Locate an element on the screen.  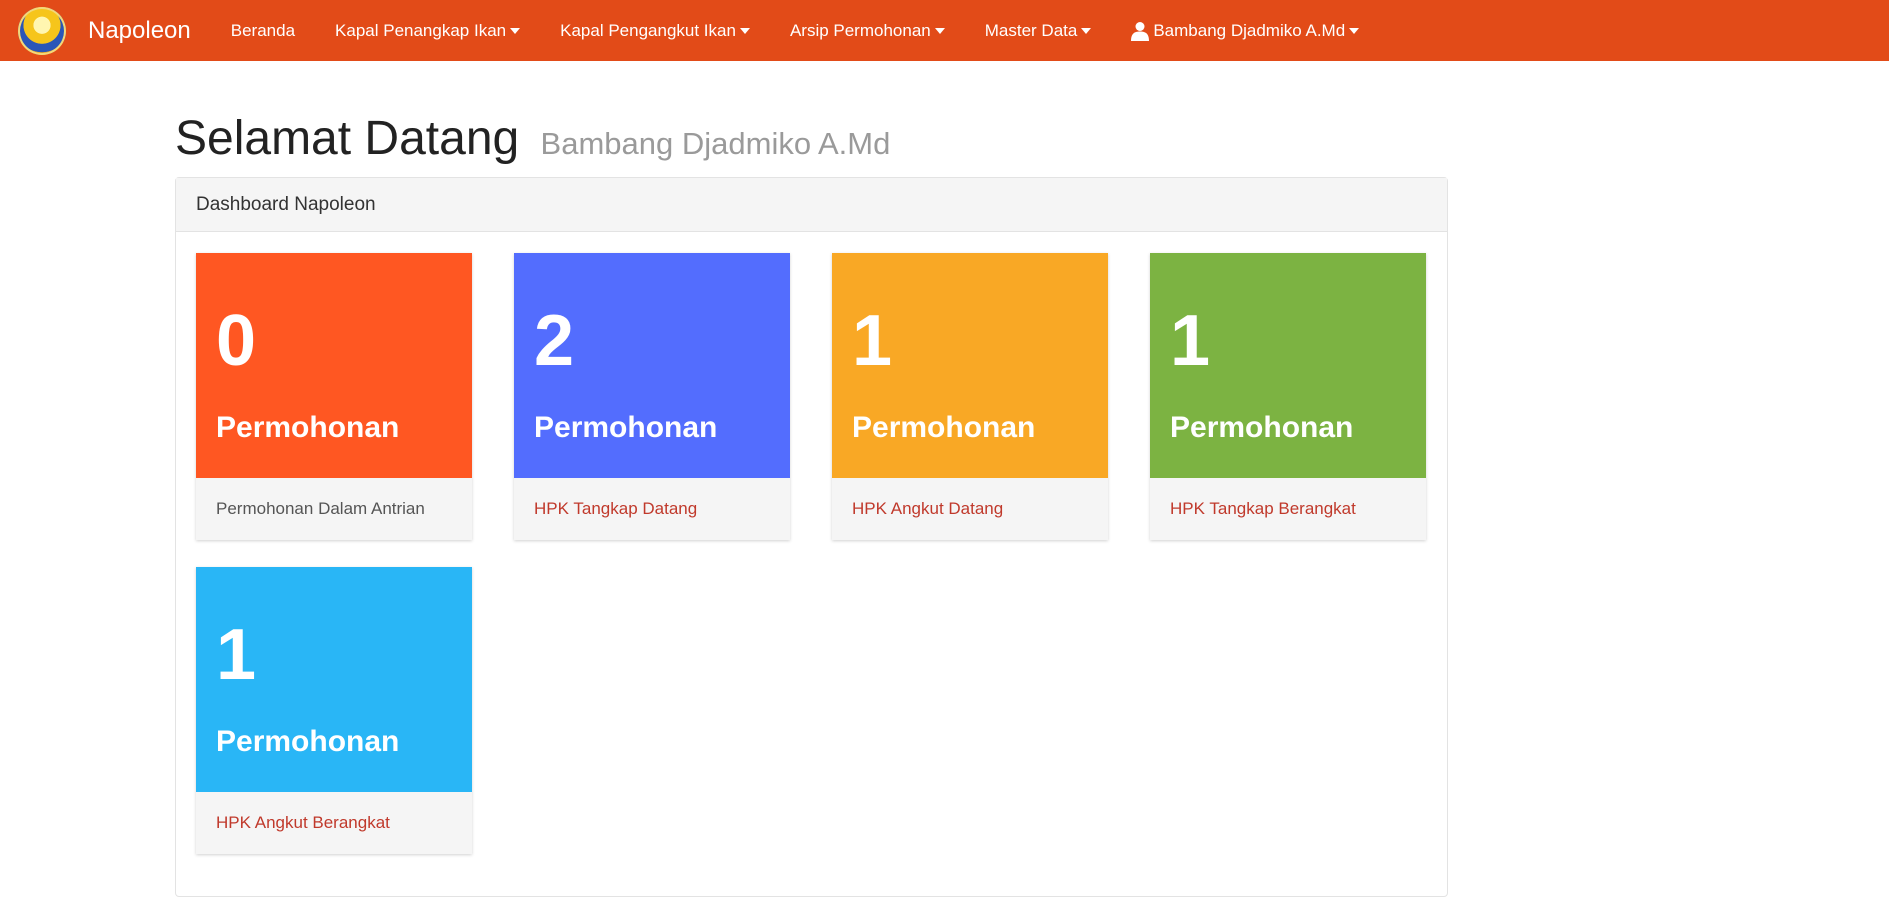
nav-arsip-permohonan: Arsip Permohonan is located at coordinates (867, 31).